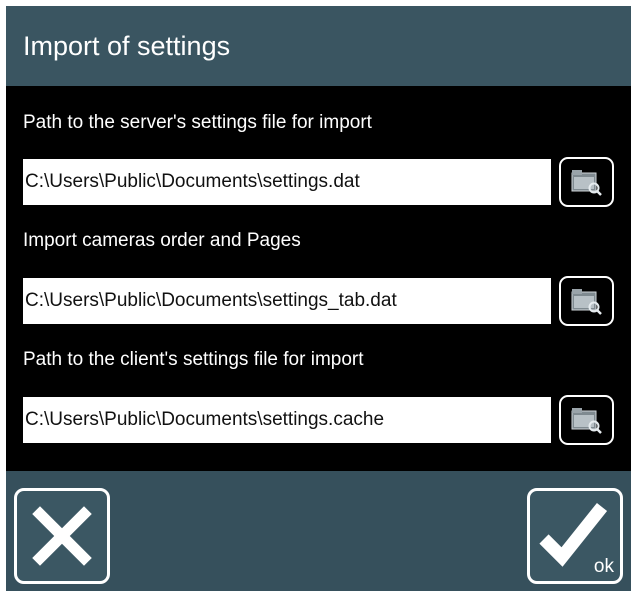 The image size is (637, 597). I want to click on dialog-title: Import of settings, so click(318, 46).